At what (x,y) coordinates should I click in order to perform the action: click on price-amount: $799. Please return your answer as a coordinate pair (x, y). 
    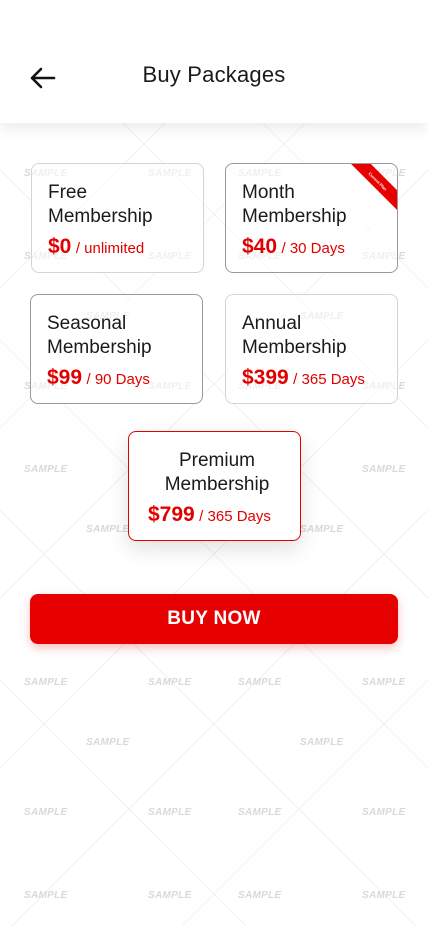
    Looking at the image, I should click on (171, 514).